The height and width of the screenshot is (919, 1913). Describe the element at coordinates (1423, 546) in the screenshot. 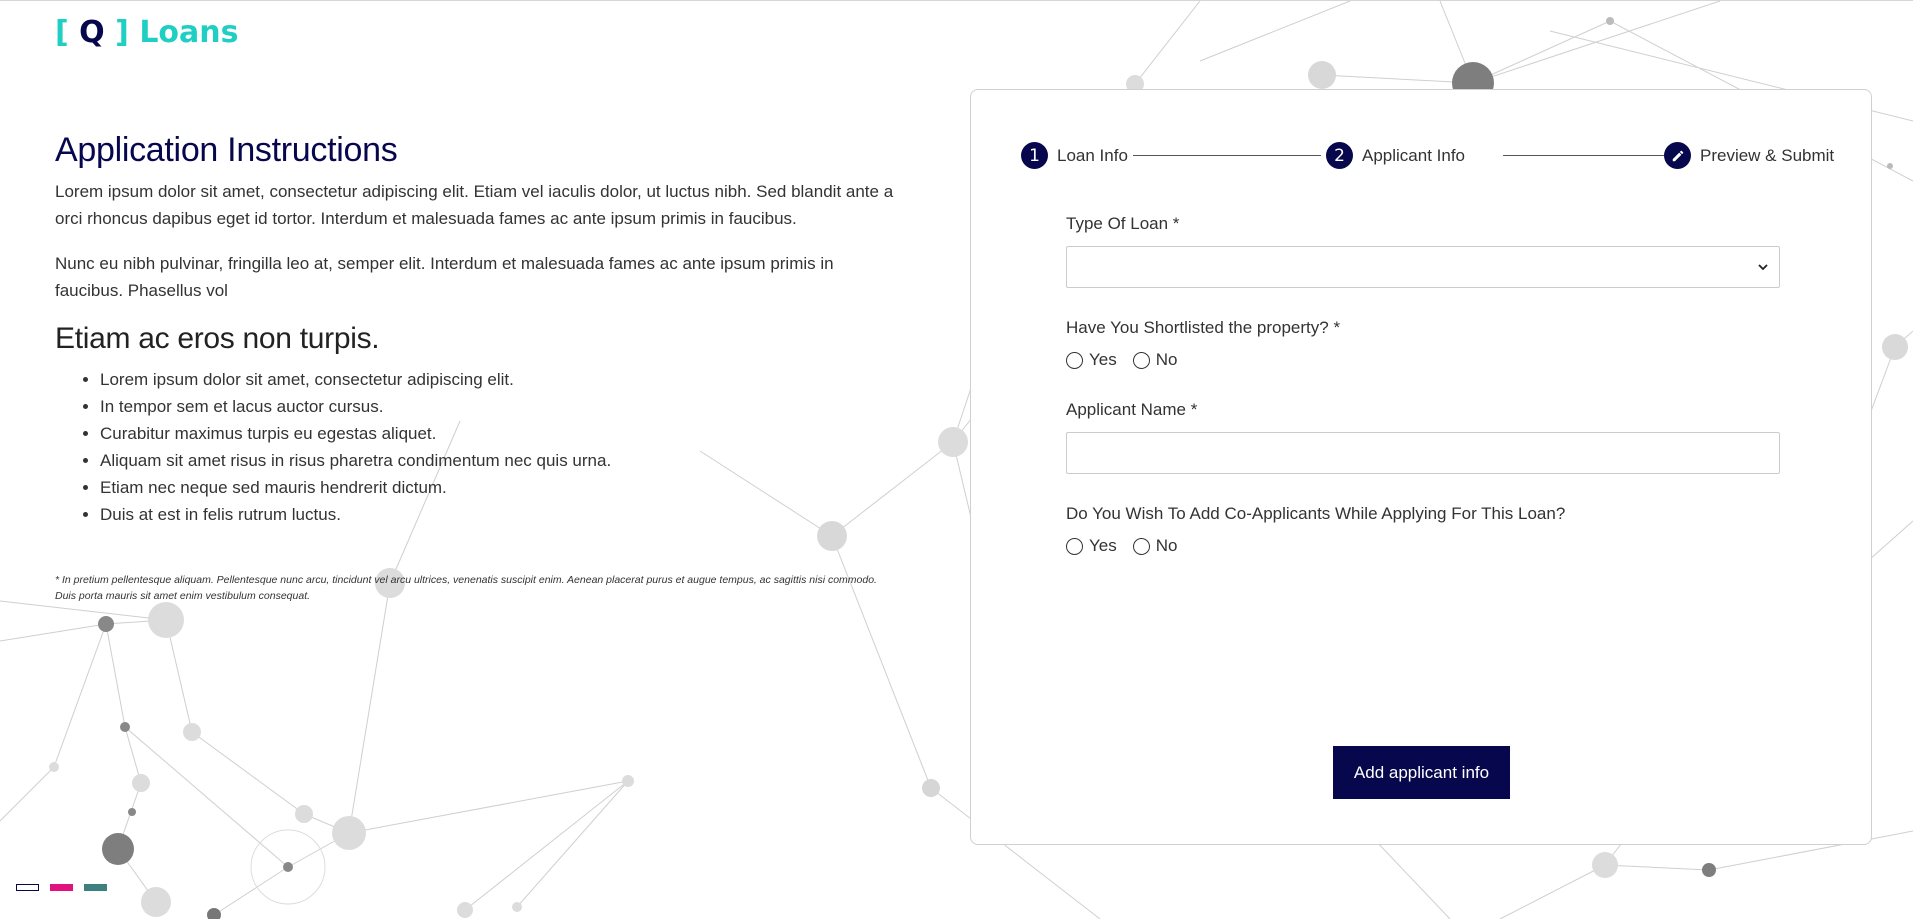

I see `co-applicants-radio-group: Yes No` at that location.